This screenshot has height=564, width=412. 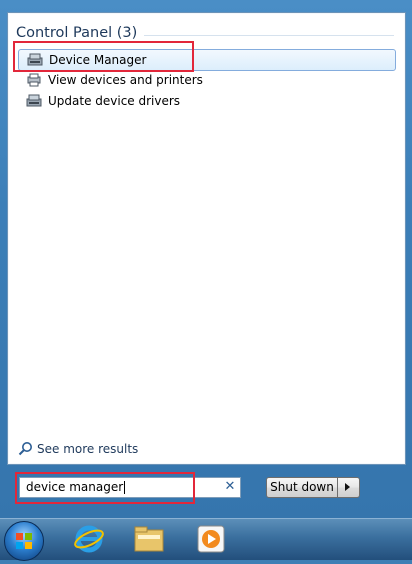 What do you see at coordinates (302, 487) in the screenshot?
I see `shutdown-button: Shut down` at bounding box center [302, 487].